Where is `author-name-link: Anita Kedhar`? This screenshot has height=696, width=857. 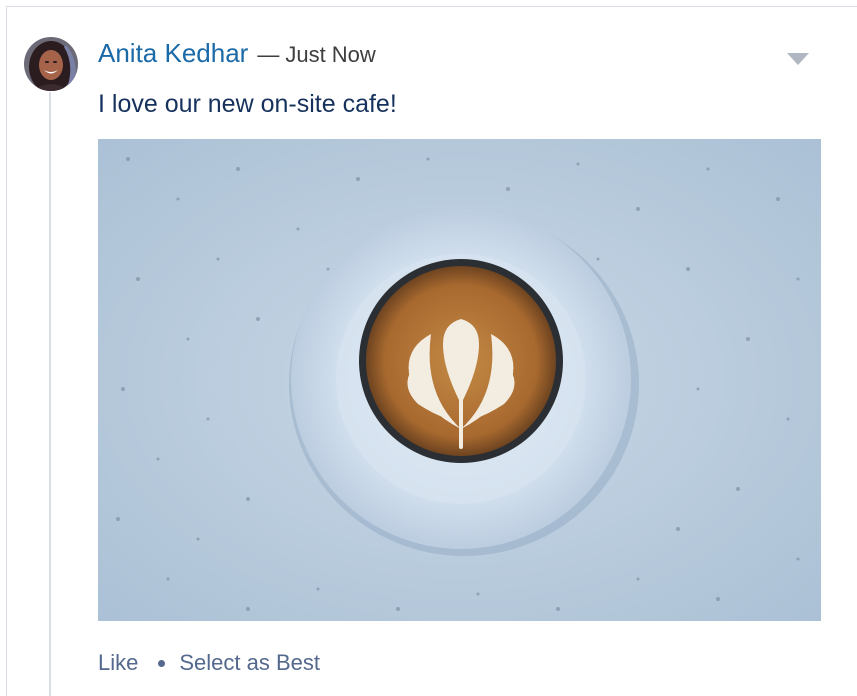
author-name-link: Anita Kedhar is located at coordinates (173, 53).